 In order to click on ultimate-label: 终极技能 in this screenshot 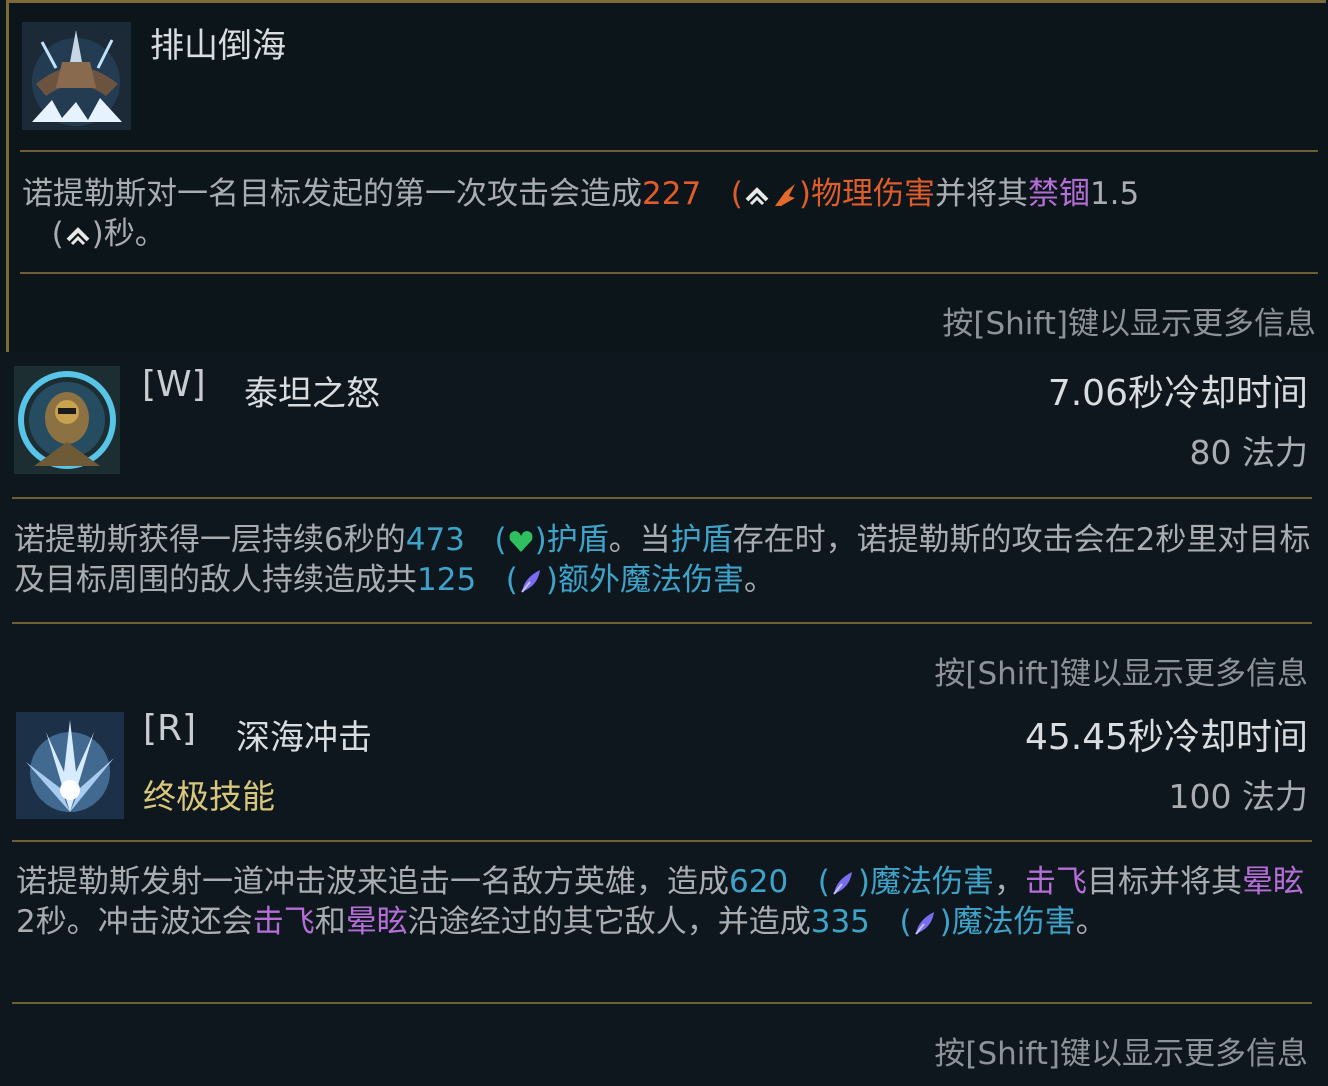, I will do `click(209, 796)`.